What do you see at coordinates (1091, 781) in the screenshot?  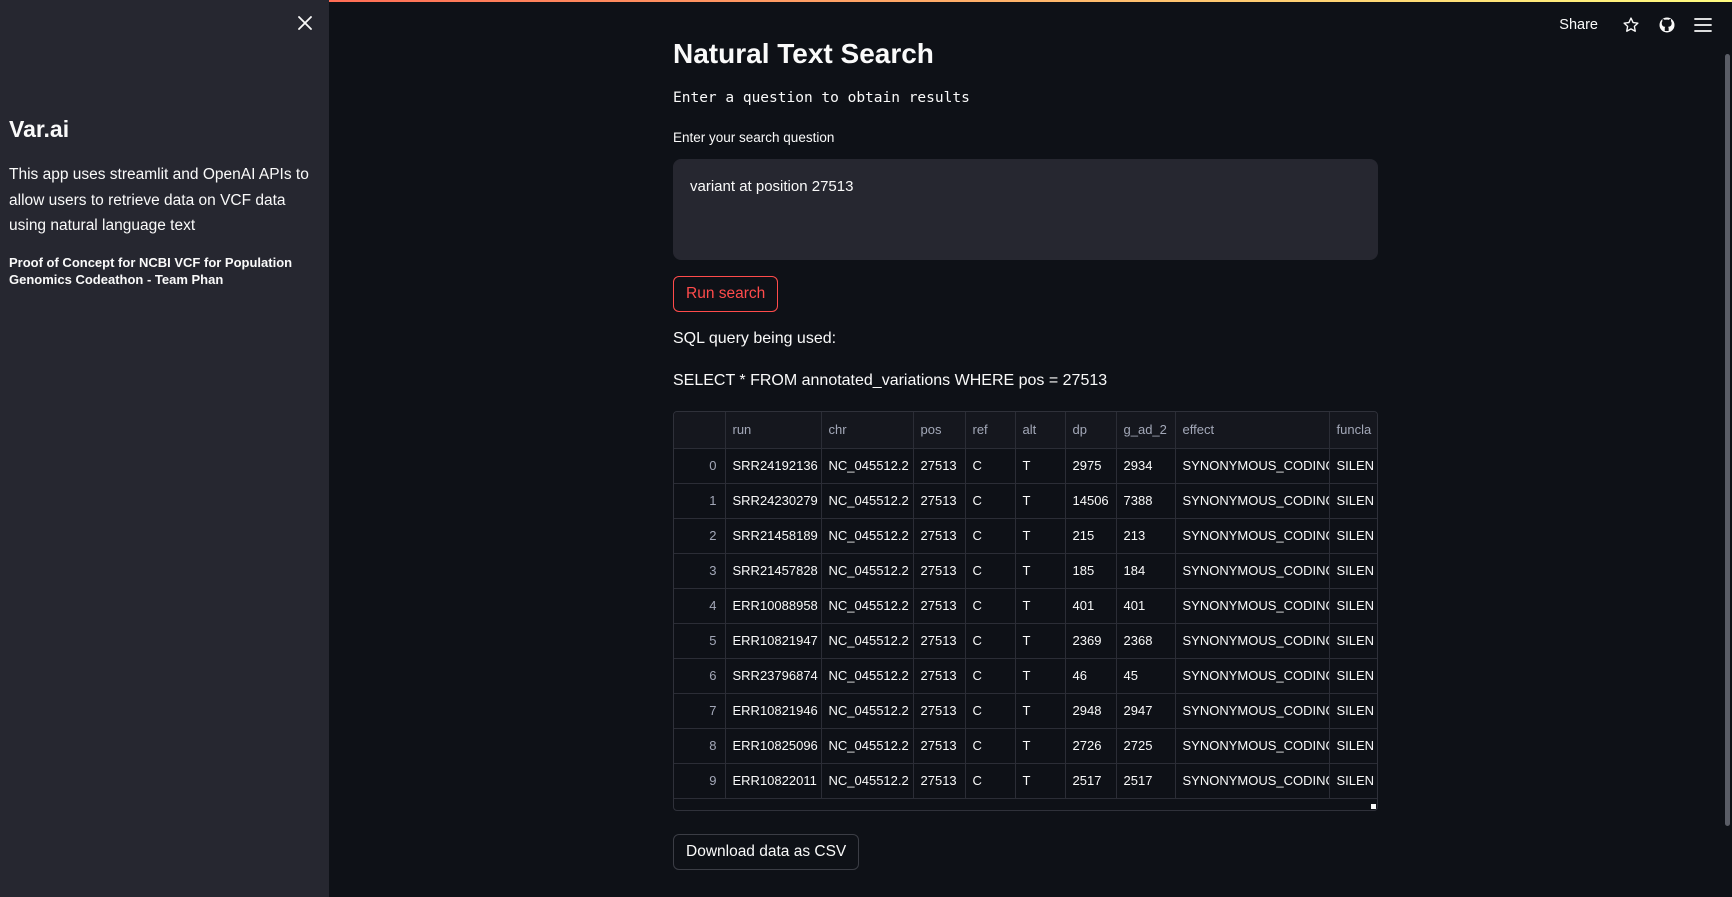 I see `table-cell-dp: 2517` at bounding box center [1091, 781].